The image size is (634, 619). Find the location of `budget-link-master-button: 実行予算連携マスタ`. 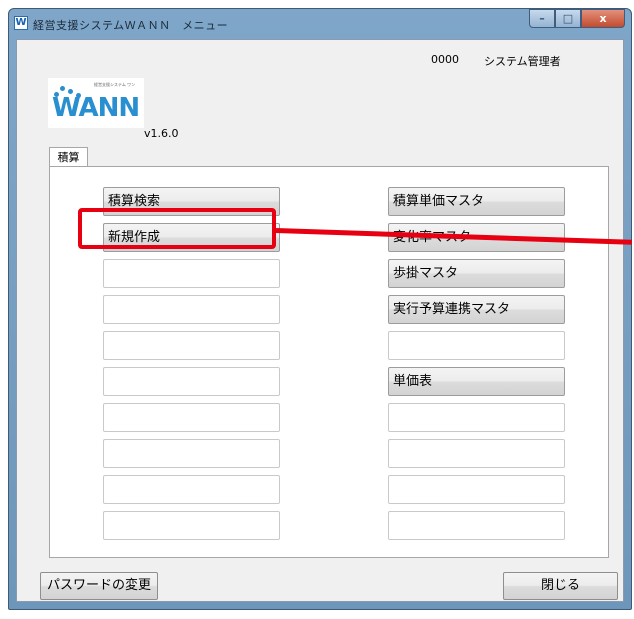

budget-link-master-button: 実行予算連携マスタ is located at coordinates (476, 309).